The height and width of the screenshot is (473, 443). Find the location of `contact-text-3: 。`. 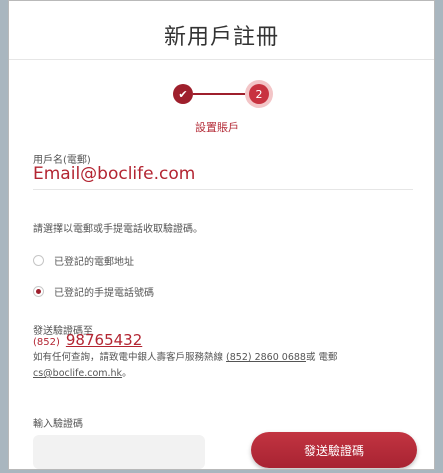

contact-text-3: 。 is located at coordinates (127, 373).